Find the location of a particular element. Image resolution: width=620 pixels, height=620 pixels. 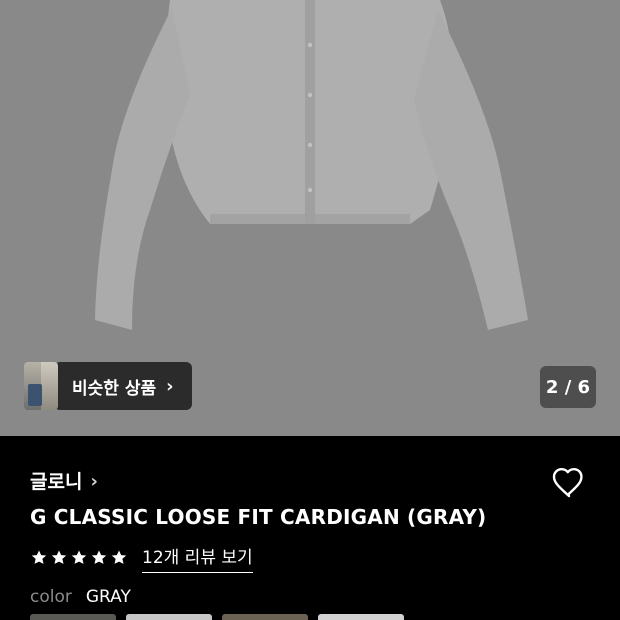

star-rating is located at coordinates (79, 558).